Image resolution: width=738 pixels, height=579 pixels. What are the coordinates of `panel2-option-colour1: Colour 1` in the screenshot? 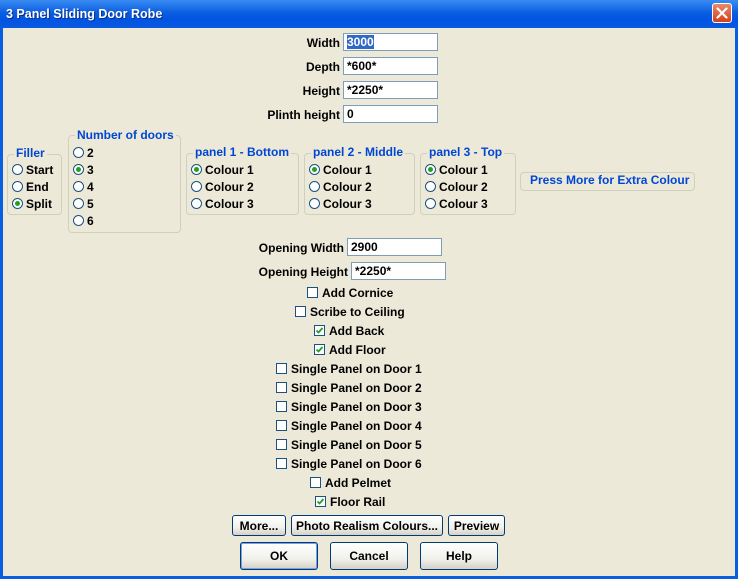 It's located at (340, 171).